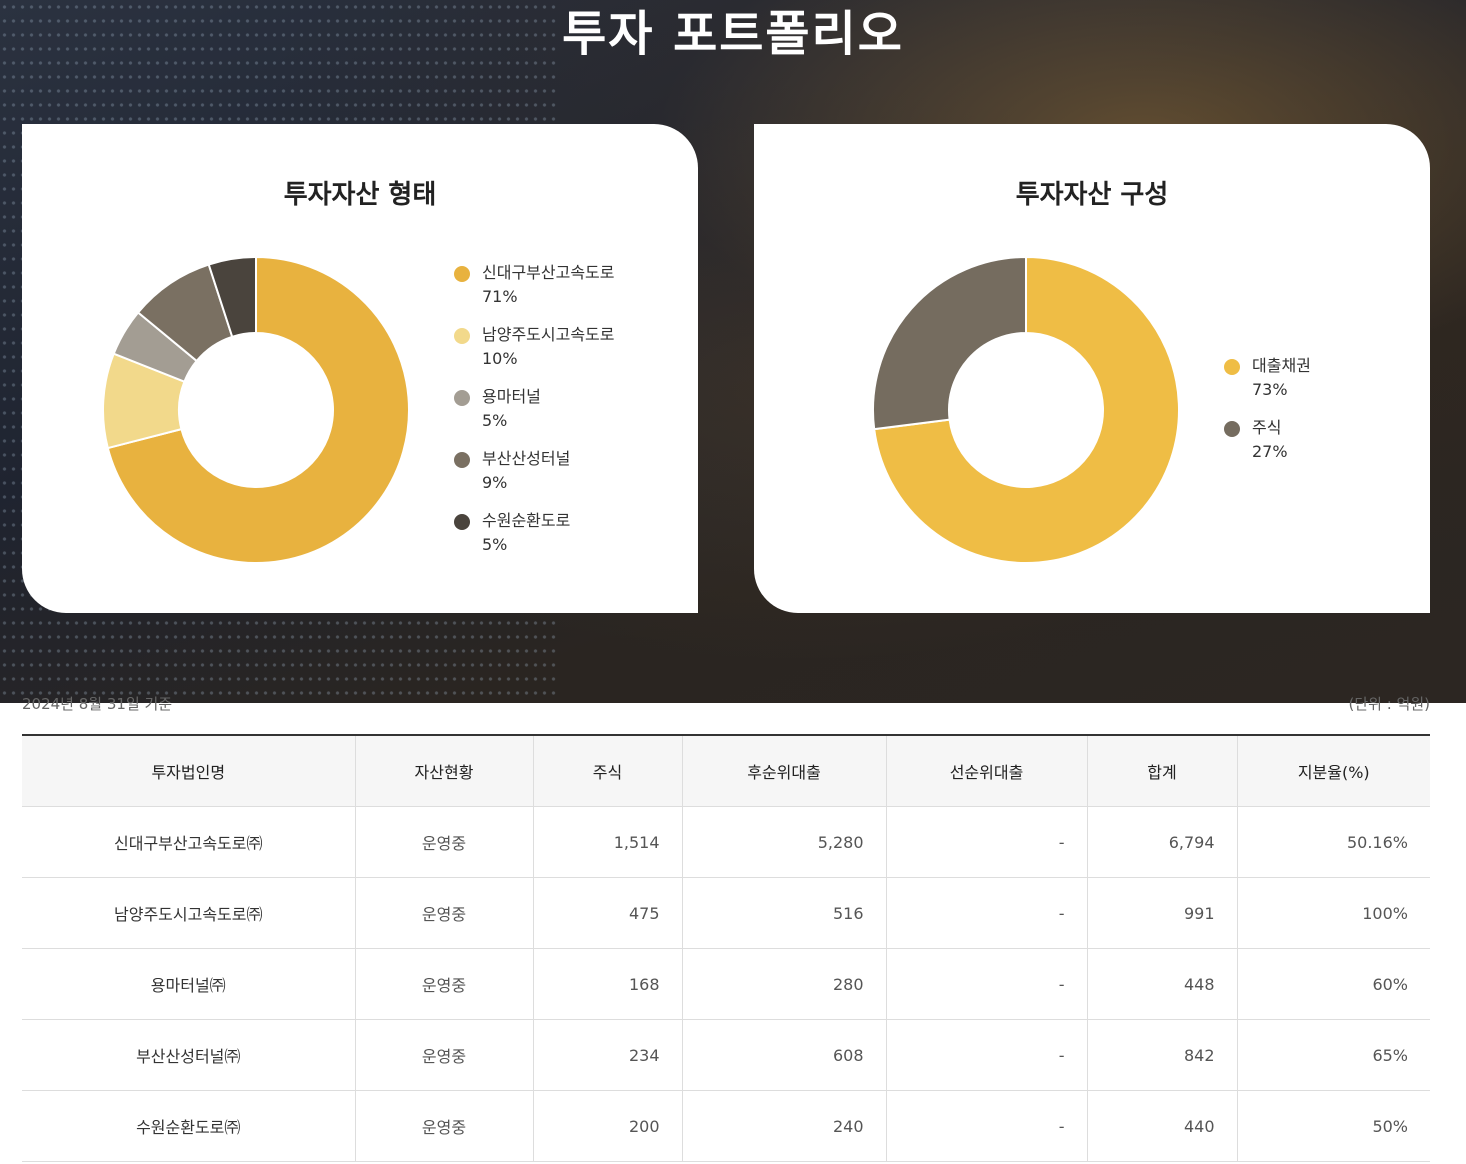 The width and height of the screenshot is (1466, 1164). What do you see at coordinates (534, 292) in the screenshot?
I see `legend-item: 신대구부산고속도로 71%` at bounding box center [534, 292].